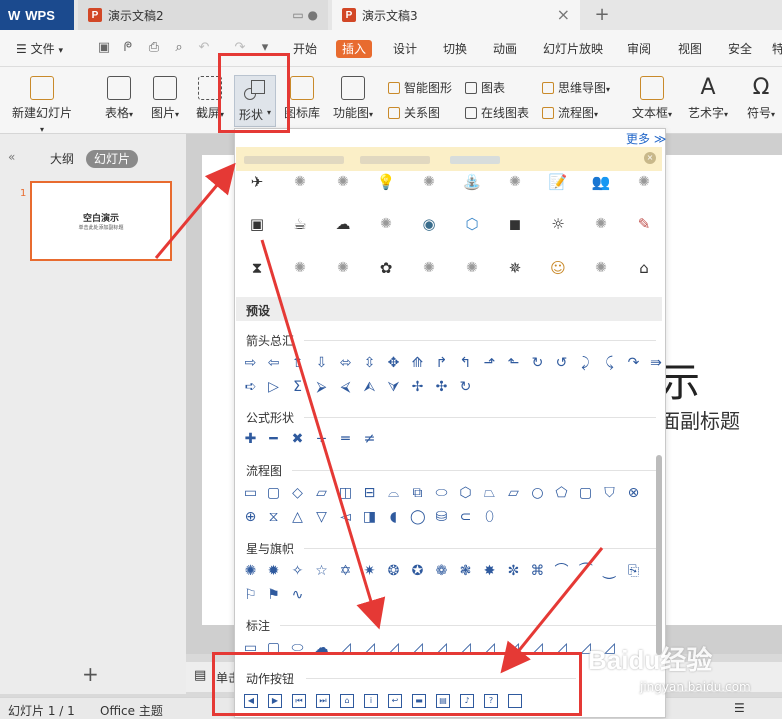 The height and width of the screenshot is (719, 782). Describe the element at coordinates (650, 660) in the screenshot. I see `watermark-logo: Baidu经验` at that location.